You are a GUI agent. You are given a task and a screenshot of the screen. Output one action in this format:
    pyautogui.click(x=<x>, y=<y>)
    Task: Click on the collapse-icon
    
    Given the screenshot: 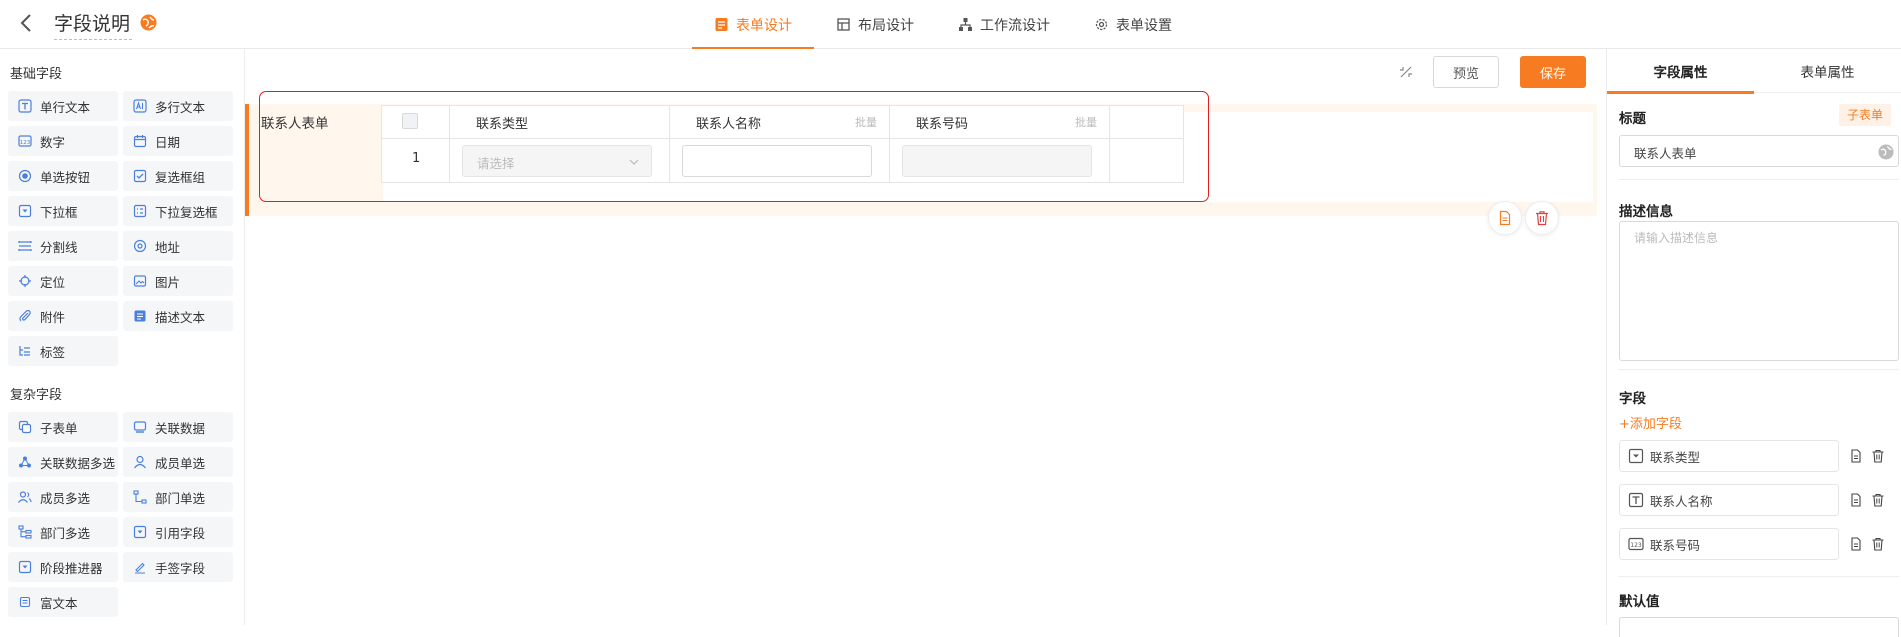 What is the action you would take?
    pyautogui.click(x=1406, y=72)
    